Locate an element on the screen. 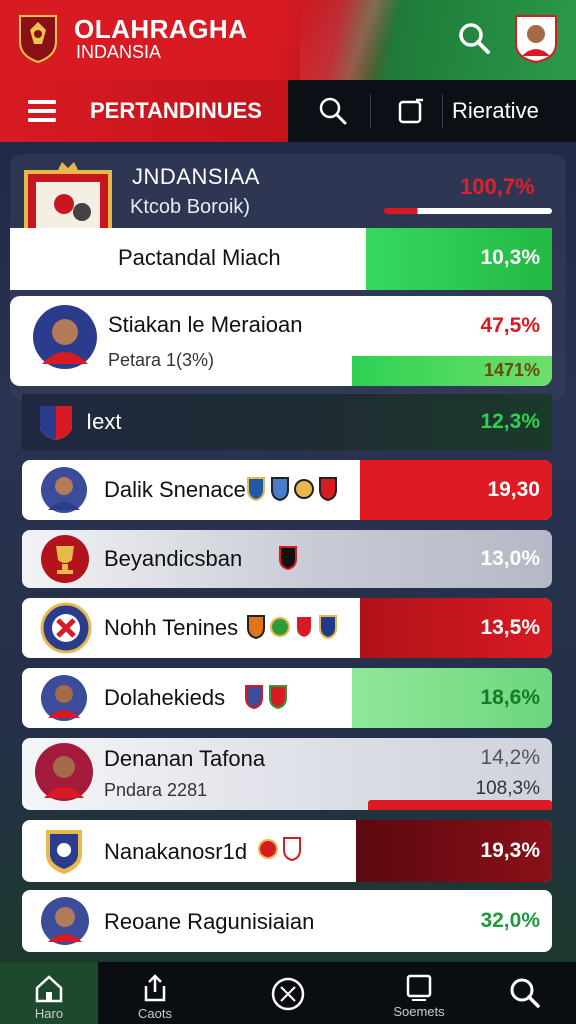 This screenshot has height=1024, width=576. list-item: Nanakanosr1d 19,3% is located at coordinates (287, 851).